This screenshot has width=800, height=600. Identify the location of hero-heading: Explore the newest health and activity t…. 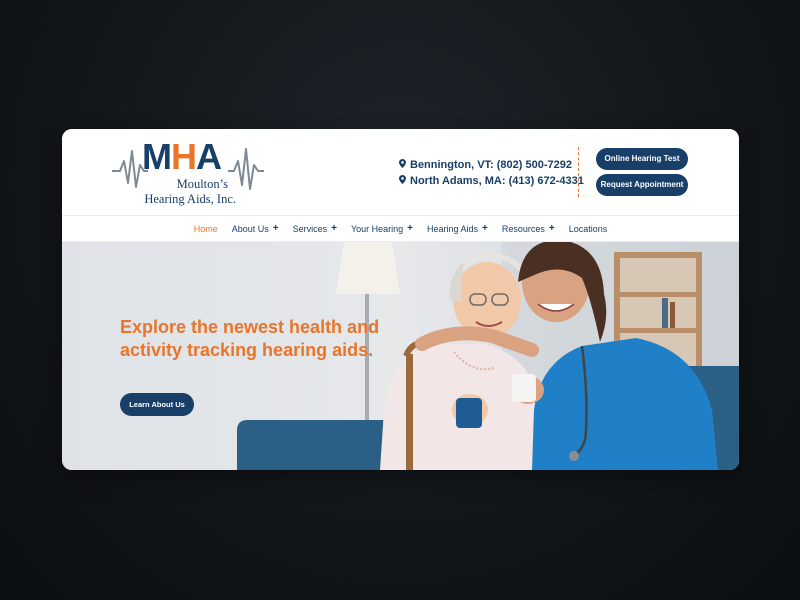
(250, 338).